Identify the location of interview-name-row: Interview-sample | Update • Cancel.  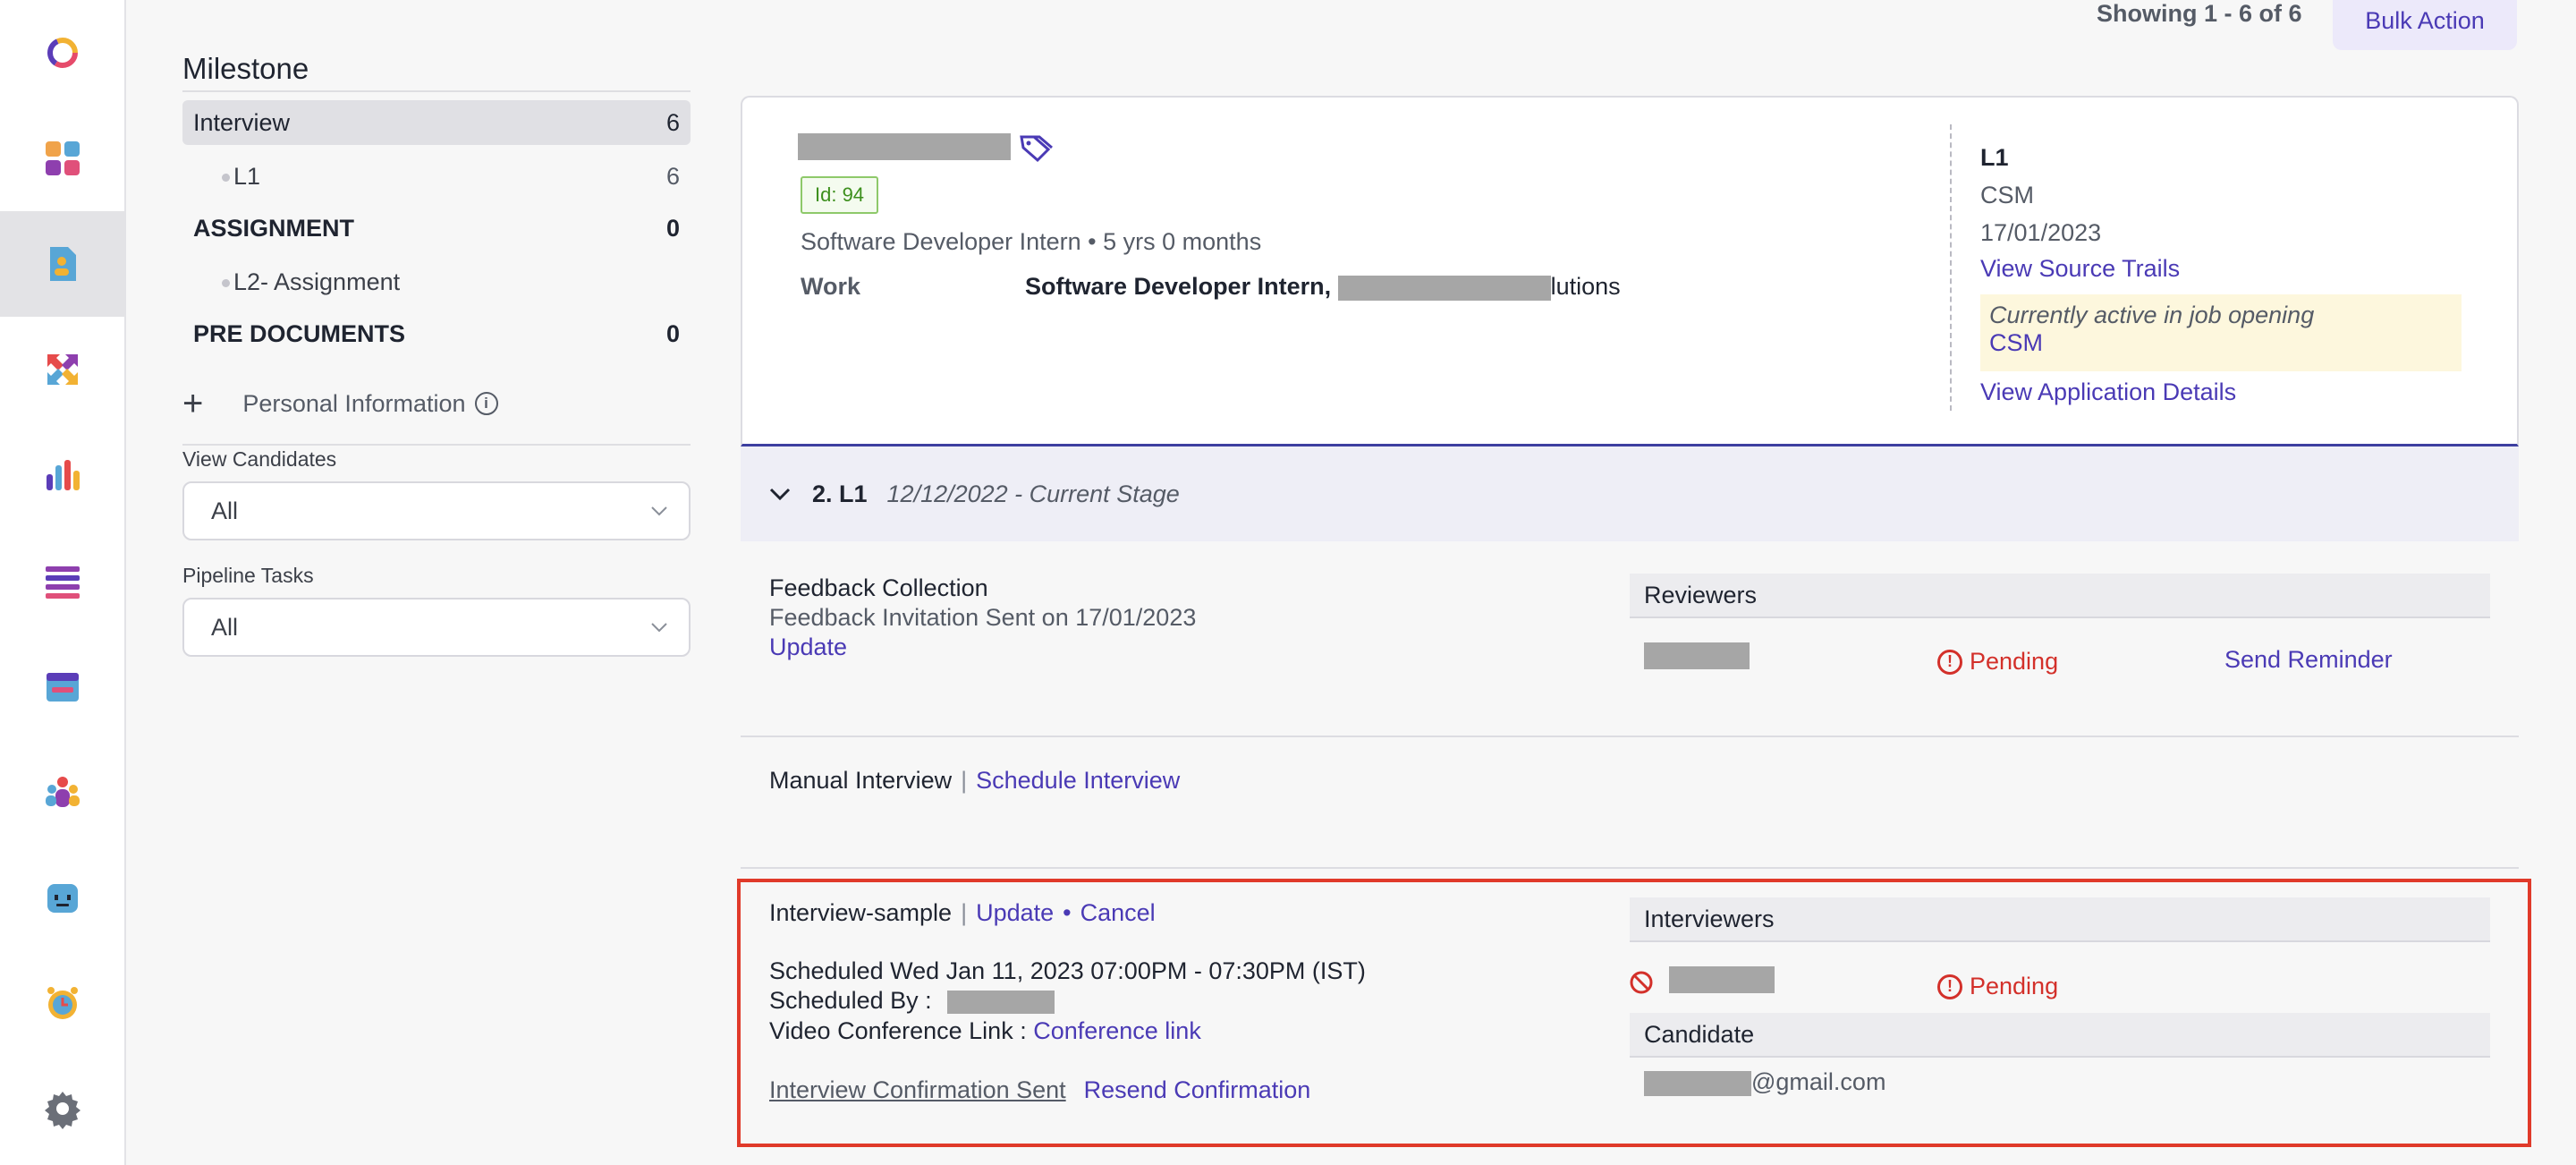
(962, 913).